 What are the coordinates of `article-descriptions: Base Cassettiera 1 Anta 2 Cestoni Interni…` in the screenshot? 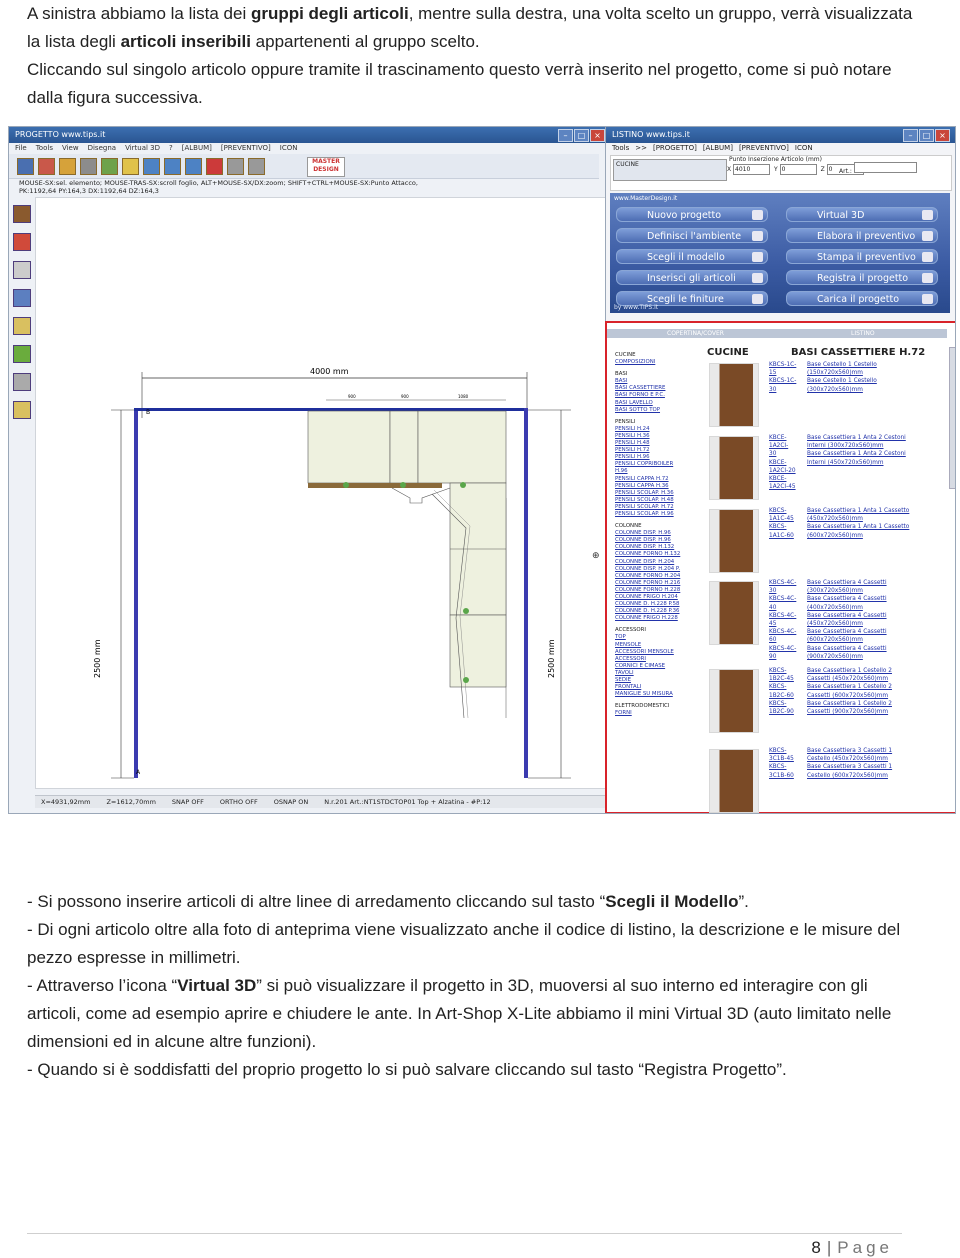 It's located at (856, 450).